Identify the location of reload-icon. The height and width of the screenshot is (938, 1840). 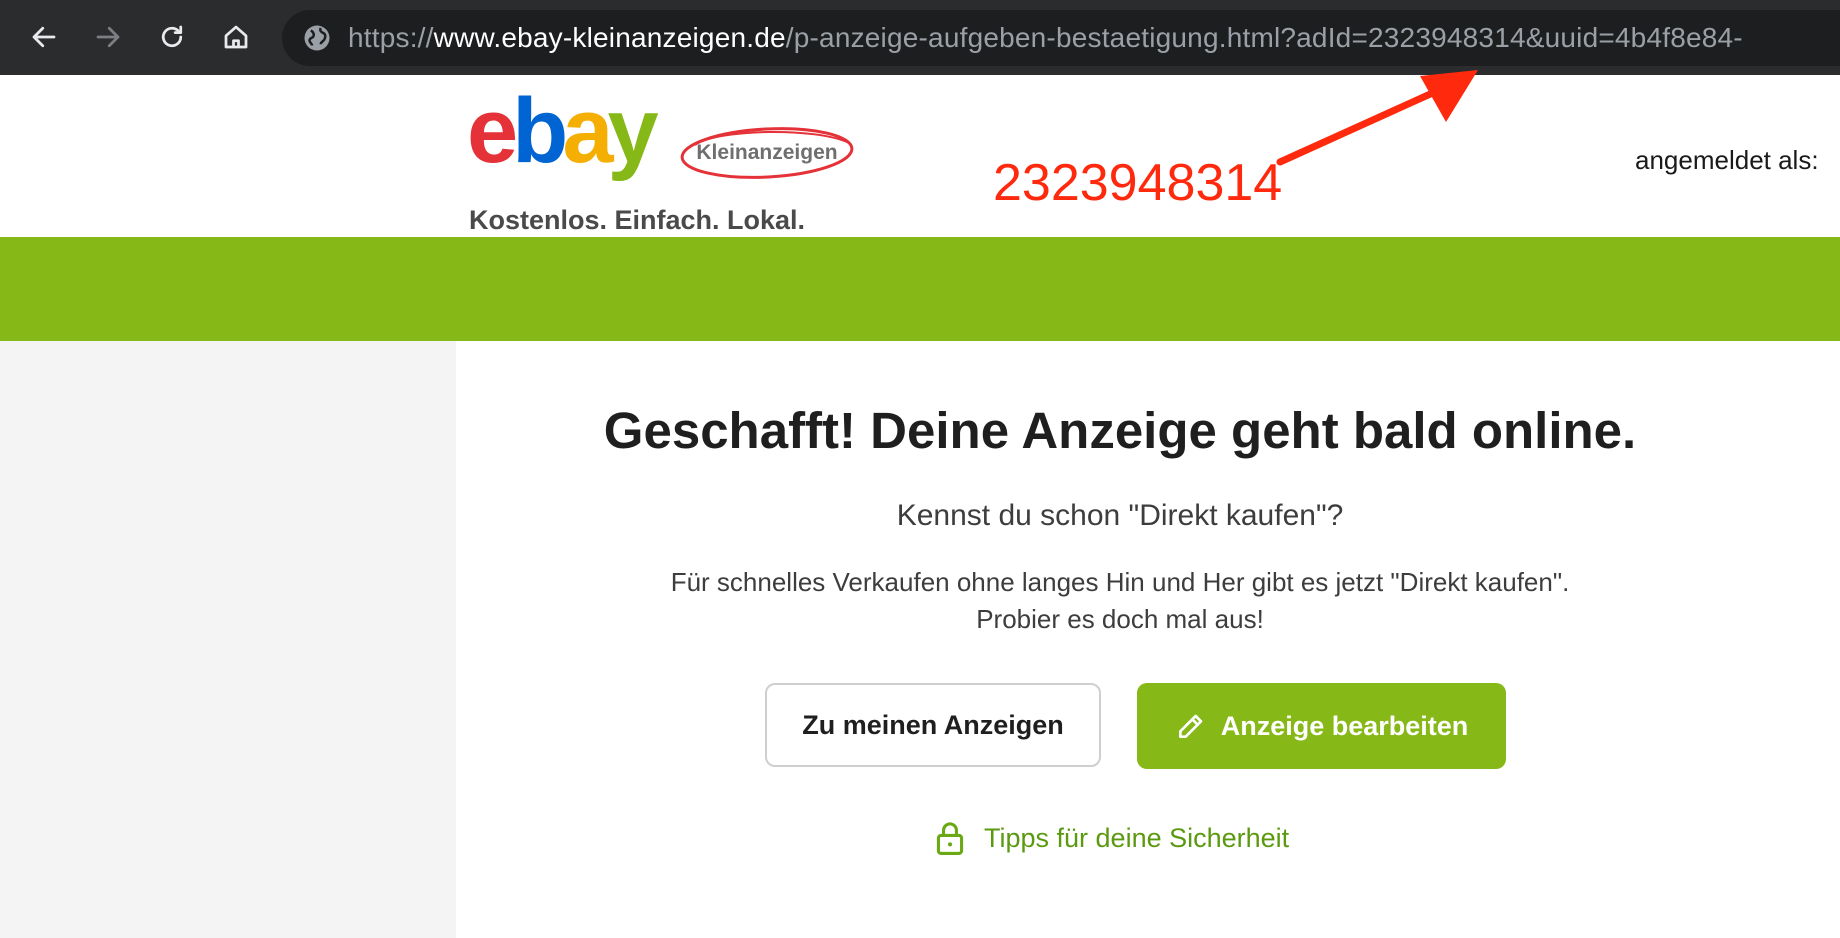
(172, 36).